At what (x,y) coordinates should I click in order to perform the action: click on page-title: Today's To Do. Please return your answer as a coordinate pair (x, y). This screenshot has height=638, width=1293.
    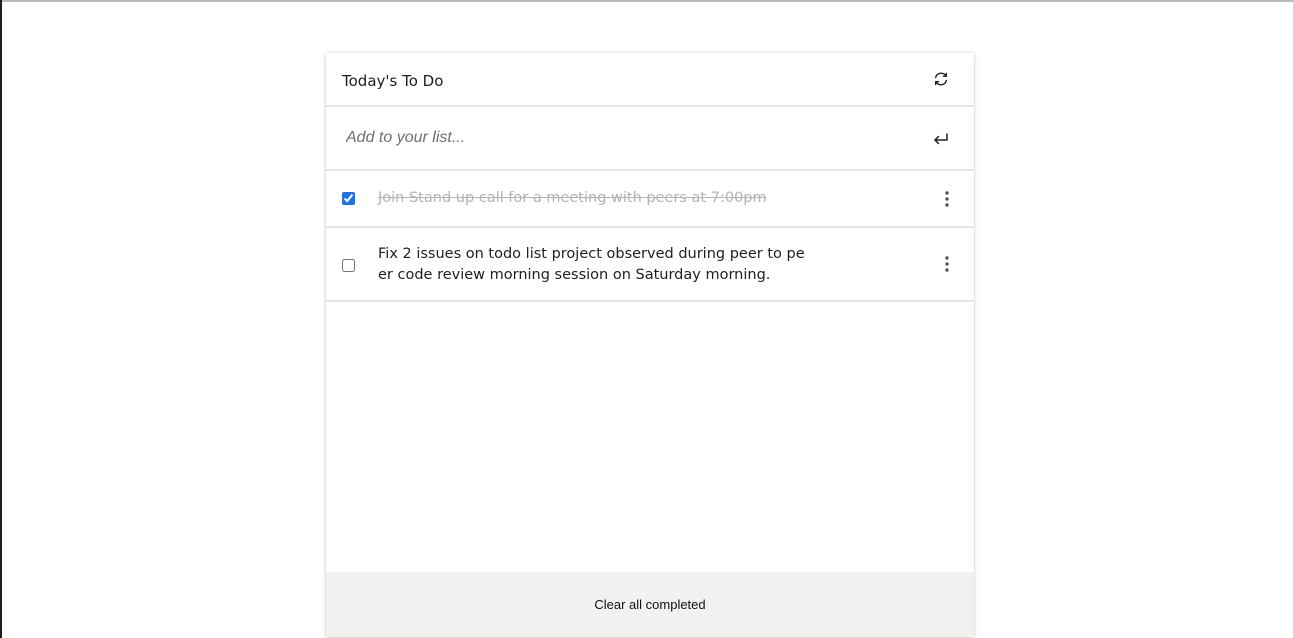
    Looking at the image, I should click on (393, 81).